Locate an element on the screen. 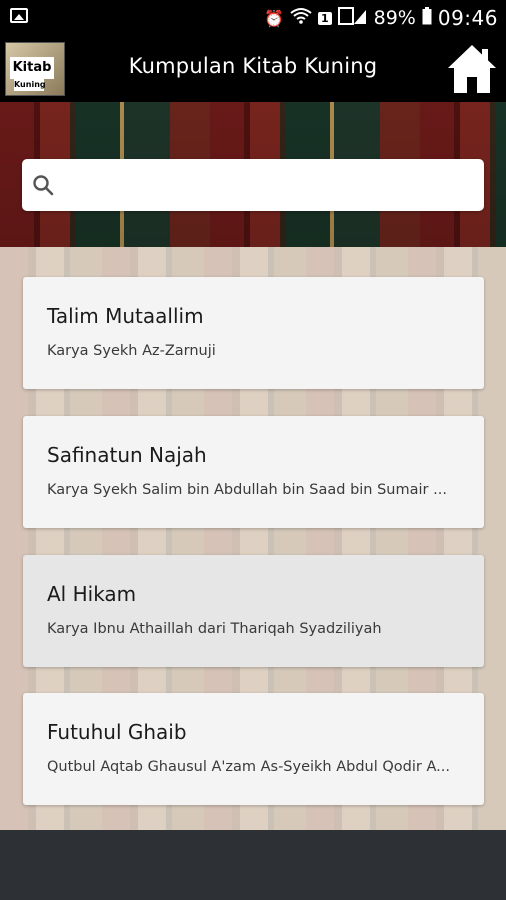 Image resolution: width=506 pixels, height=900 pixels. app-title: Kumpulan Kitab Kuning is located at coordinates (253, 66).